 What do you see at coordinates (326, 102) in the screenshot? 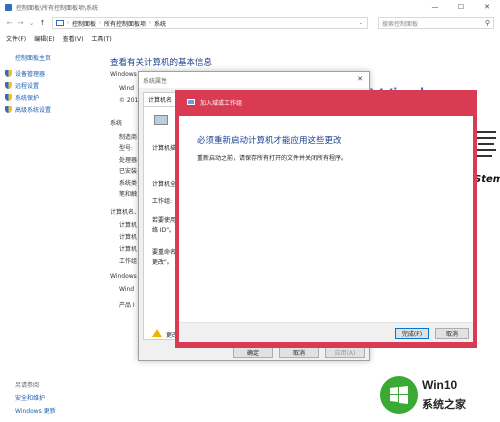
I see `restart-dialog-titlebar: 加入域或工作组` at bounding box center [326, 102].